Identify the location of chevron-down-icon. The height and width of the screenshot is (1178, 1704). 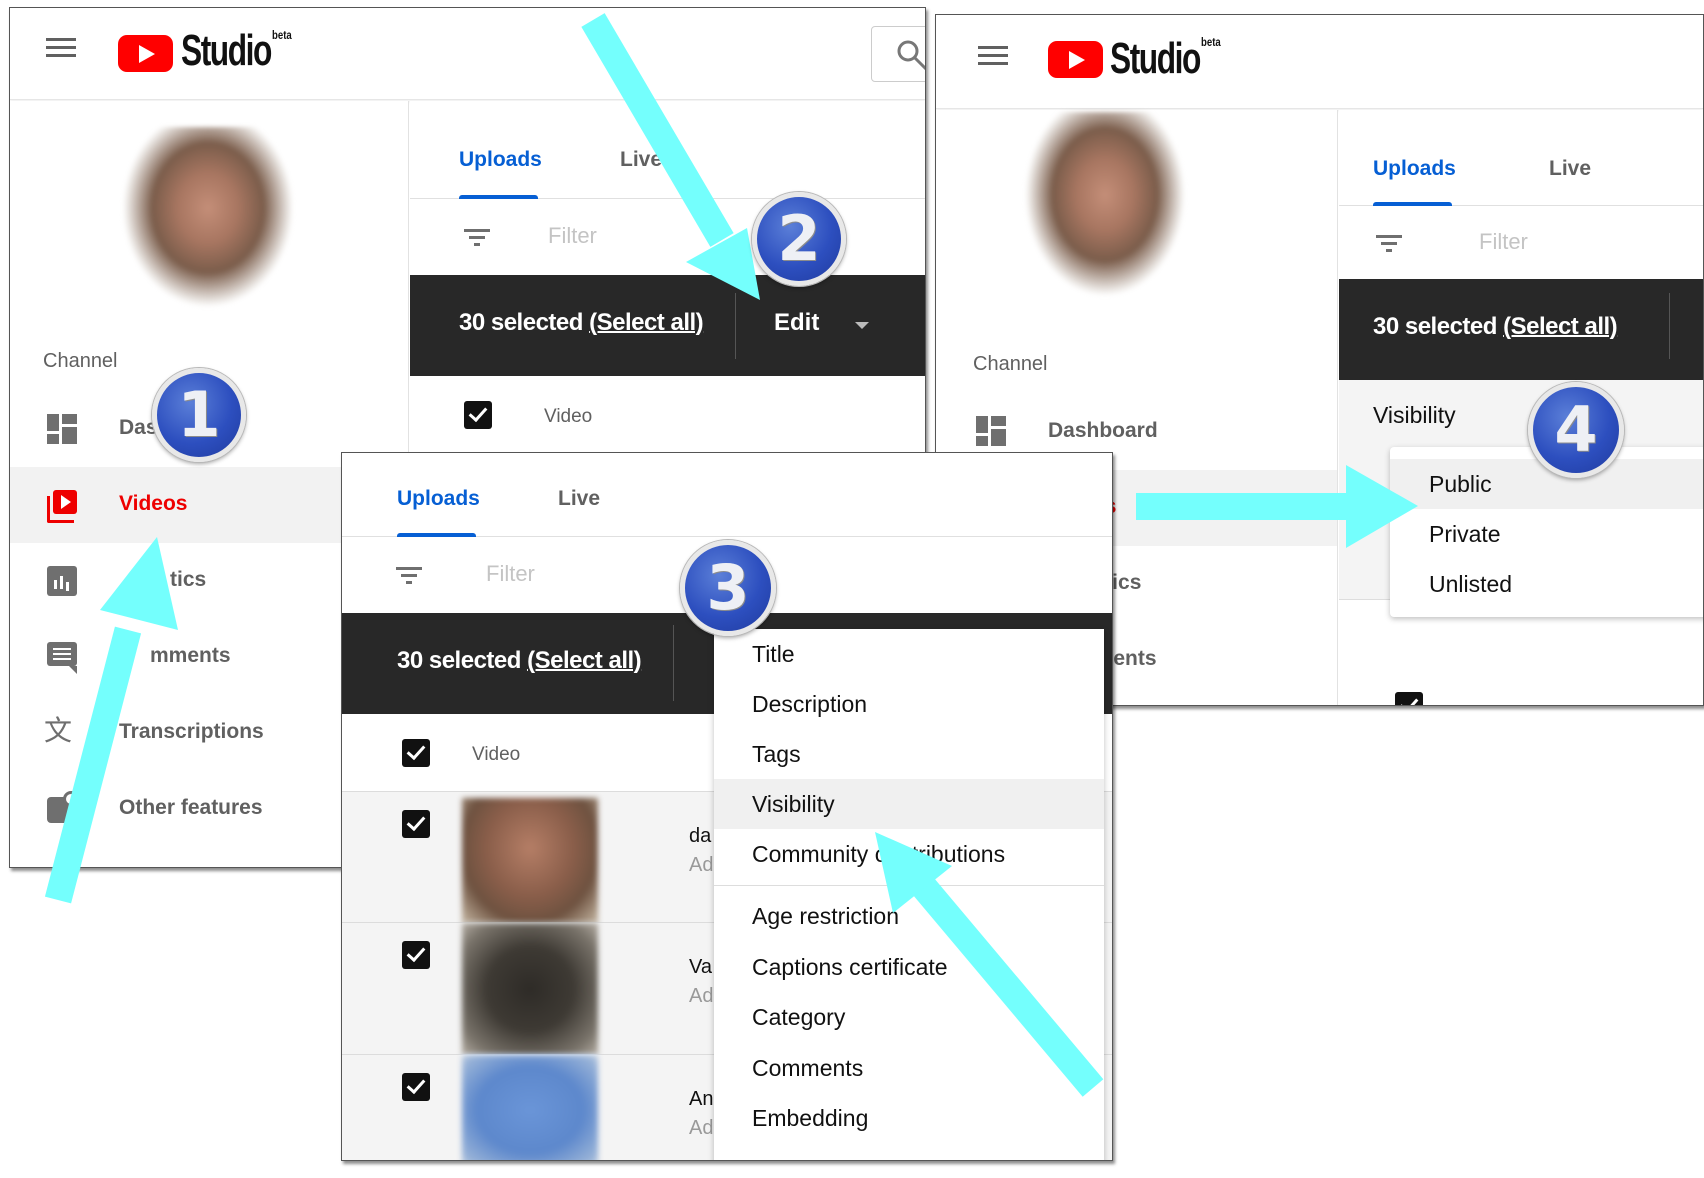
(862, 325).